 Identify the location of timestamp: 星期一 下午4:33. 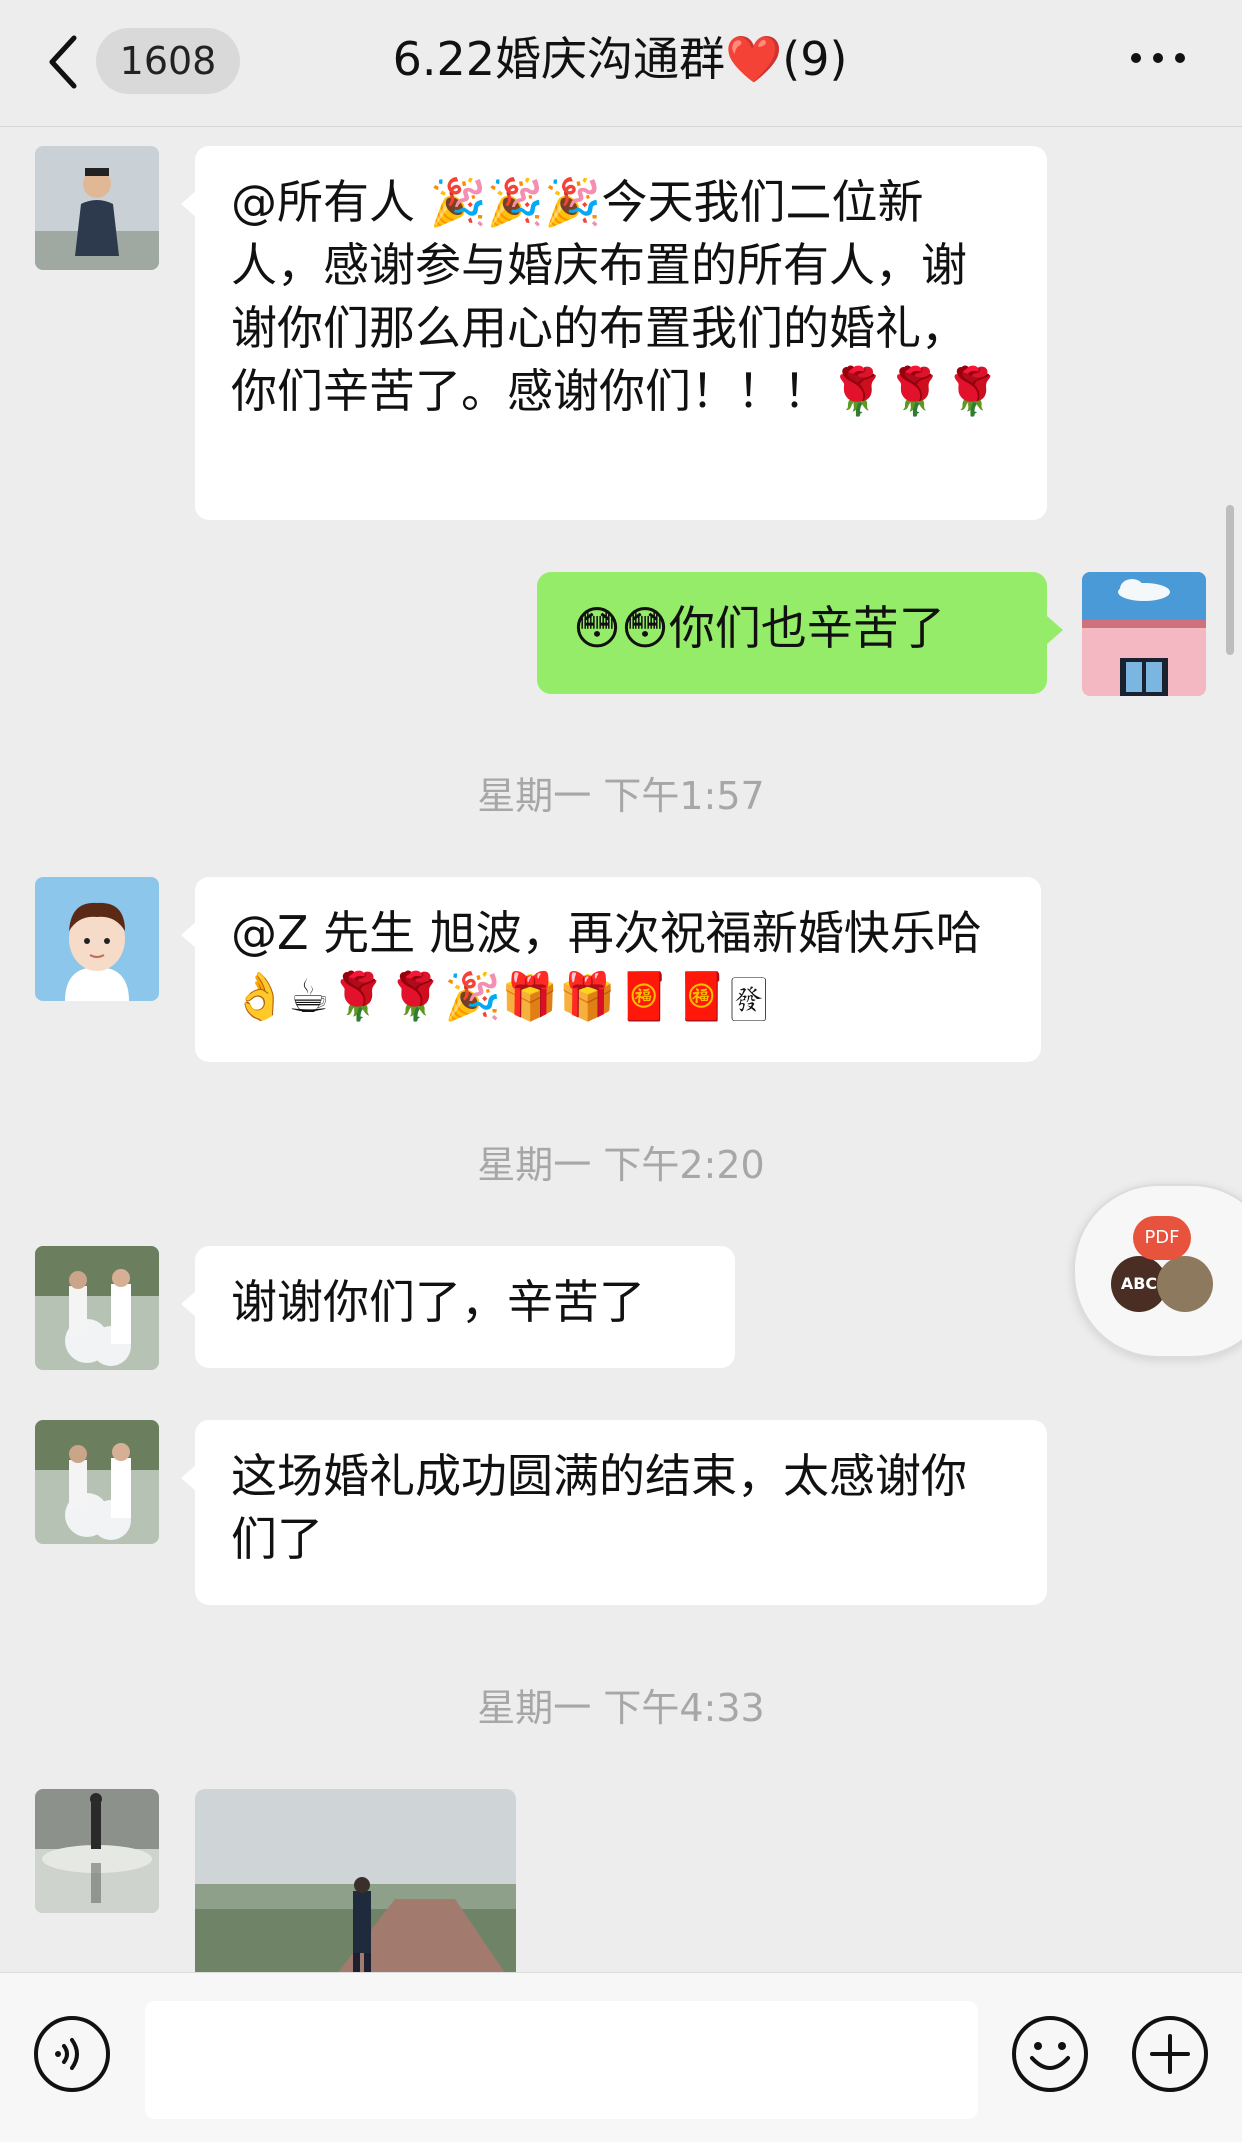
(621, 1708).